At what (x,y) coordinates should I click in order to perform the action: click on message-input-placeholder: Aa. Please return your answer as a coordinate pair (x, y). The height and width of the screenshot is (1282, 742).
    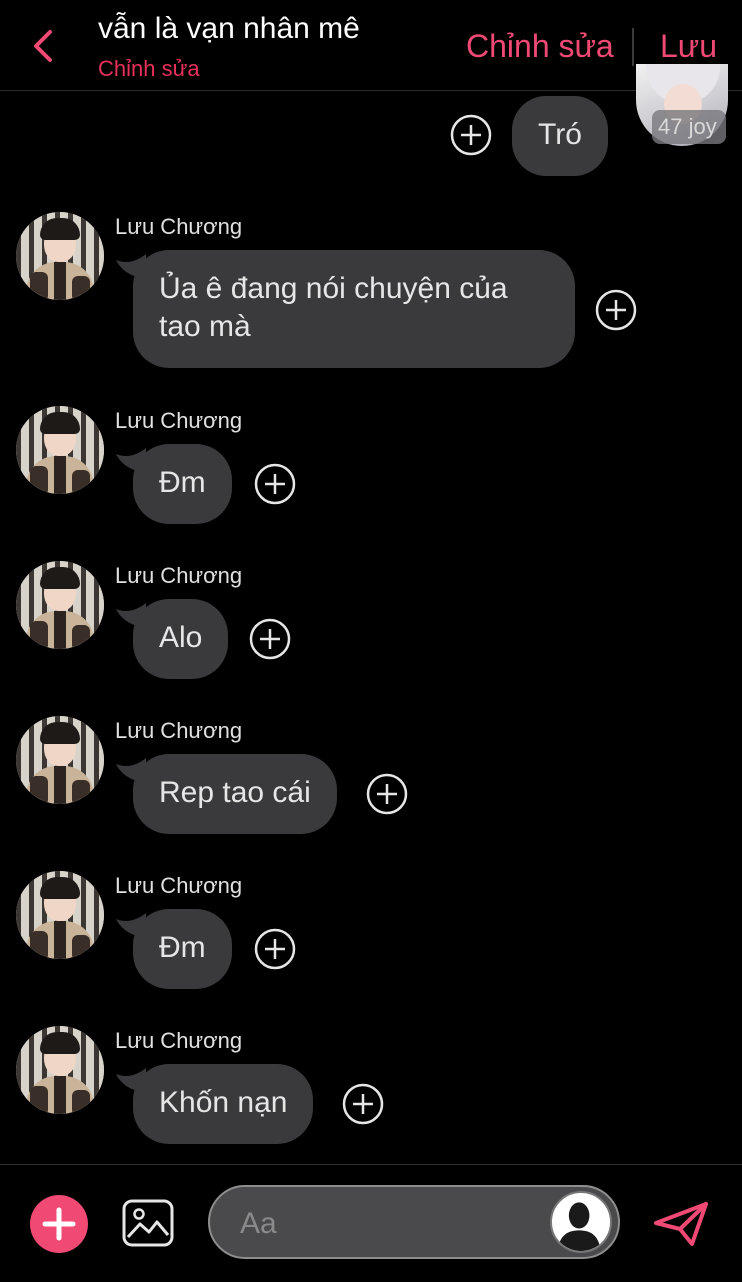
    Looking at the image, I should click on (258, 1223).